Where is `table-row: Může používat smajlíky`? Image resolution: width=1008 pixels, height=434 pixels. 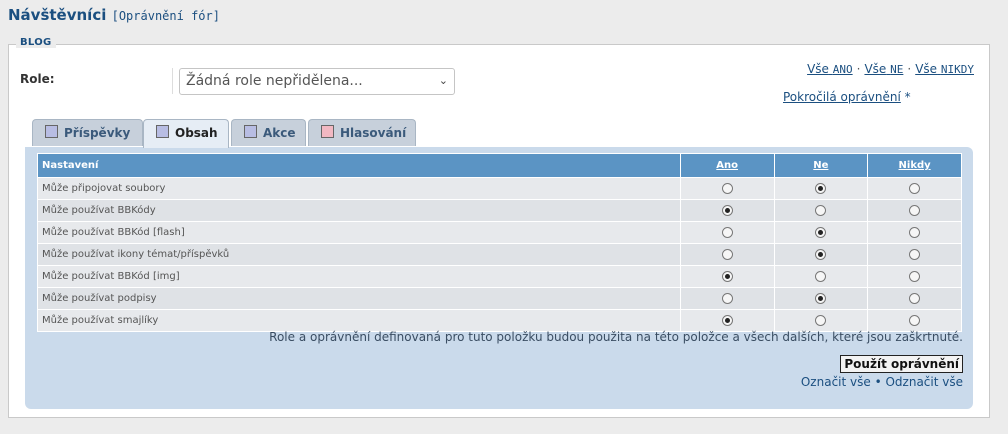 table-row: Může používat smajlíky is located at coordinates (499, 320).